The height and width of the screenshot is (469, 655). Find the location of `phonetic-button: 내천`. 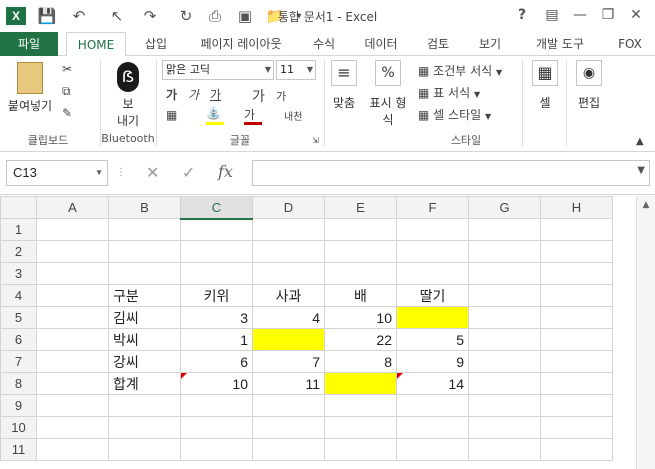

phonetic-button: 내천 is located at coordinates (293, 115).